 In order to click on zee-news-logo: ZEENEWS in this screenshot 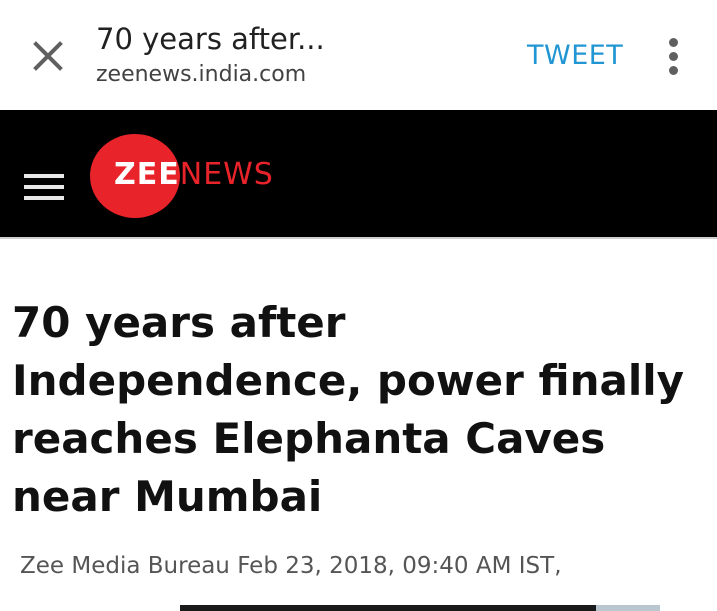, I will do `click(210, 176)`.